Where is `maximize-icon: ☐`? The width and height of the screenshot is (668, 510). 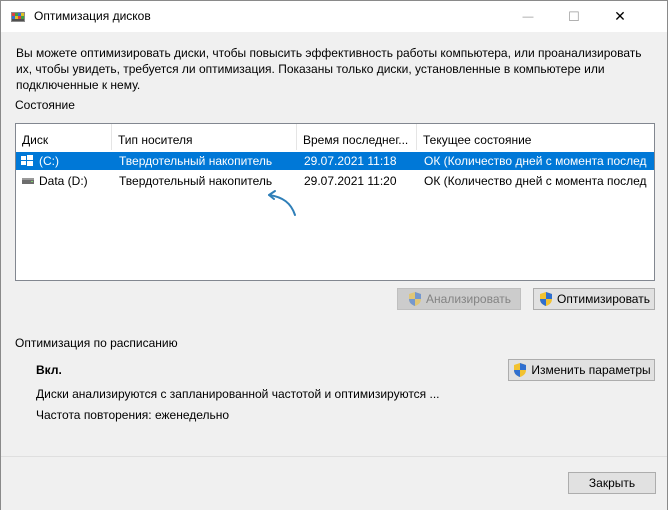 maximize-icon: ☐ is located at coordinates (574, 16).